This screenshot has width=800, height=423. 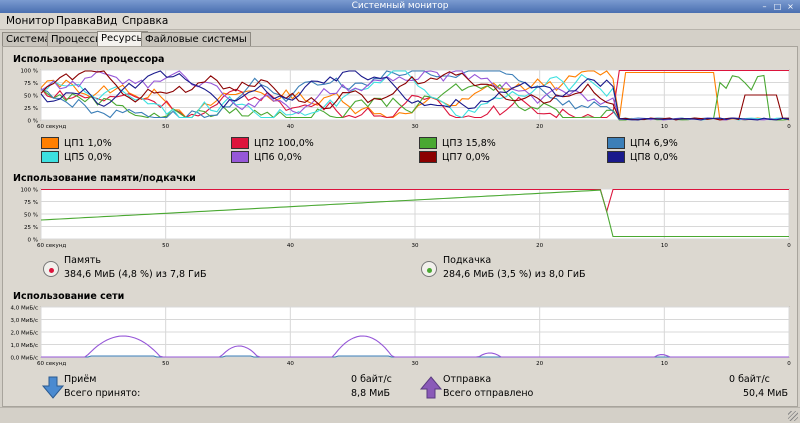 What do you see at coordinates (539, 127) in the screenshot?
I see `cpu-x-tick: 20` at bounding box center [539, 127].